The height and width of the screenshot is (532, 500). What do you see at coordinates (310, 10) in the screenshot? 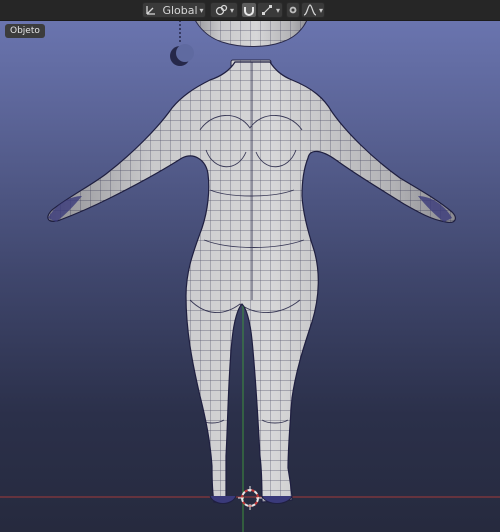
I see `falloff-curve-icon` at bounding box center [310, 10].